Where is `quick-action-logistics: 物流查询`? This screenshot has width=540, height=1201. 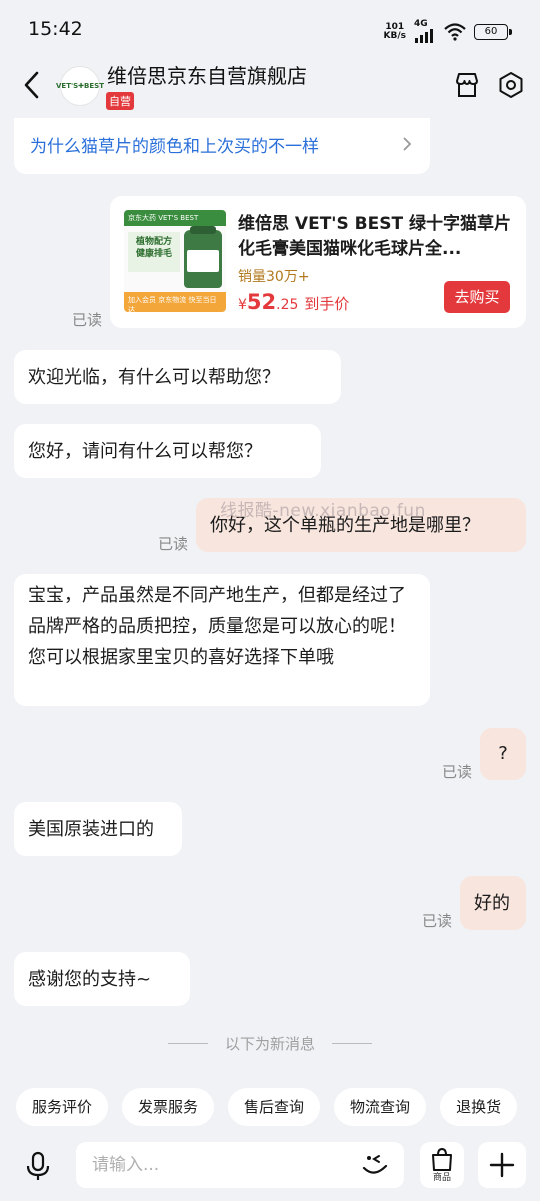
quick-action-logistics: 物流查询 is located at coordinates (380, 1107).